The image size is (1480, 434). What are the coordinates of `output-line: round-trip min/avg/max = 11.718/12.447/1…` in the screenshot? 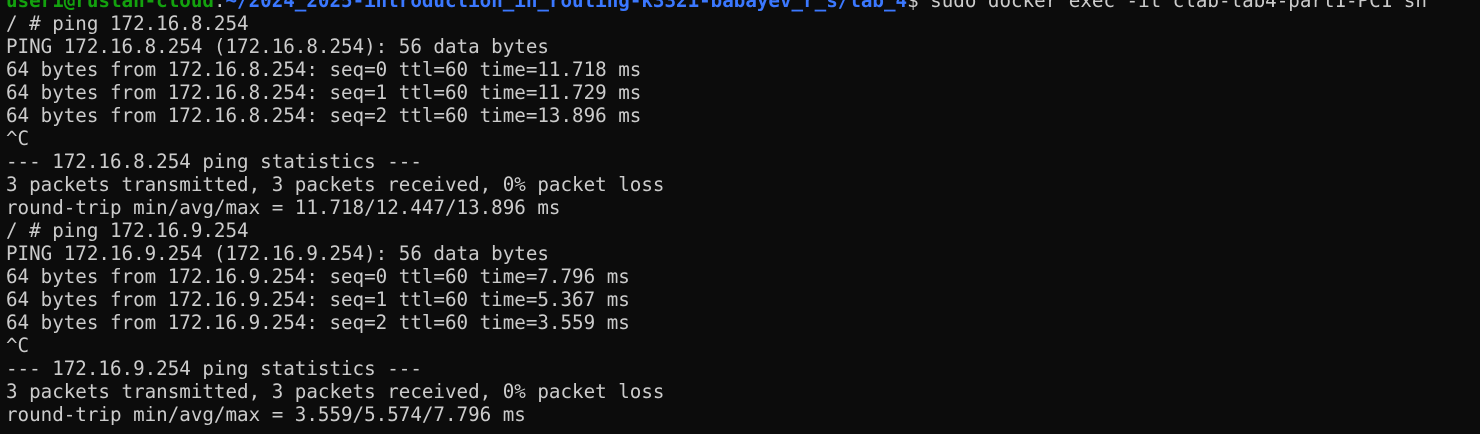 It's located at (283, 207).